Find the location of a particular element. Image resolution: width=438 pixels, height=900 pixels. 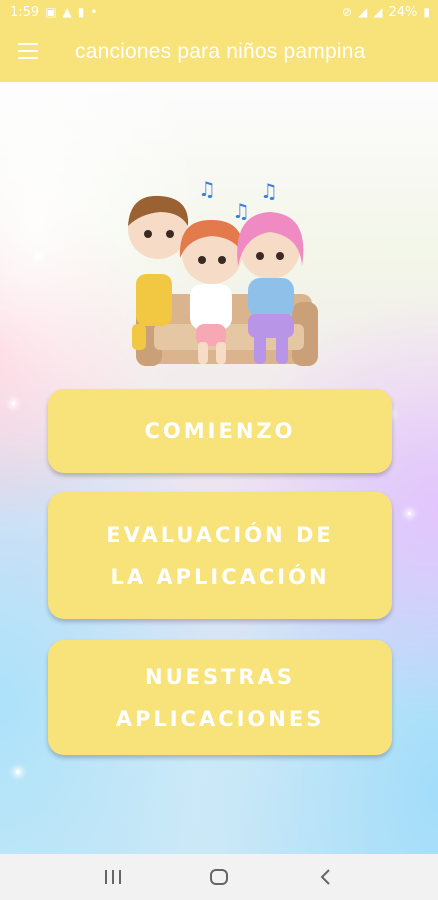

status-left: 1:59 ▣ ▲ ▮ • is located at coordinates (53, 12).